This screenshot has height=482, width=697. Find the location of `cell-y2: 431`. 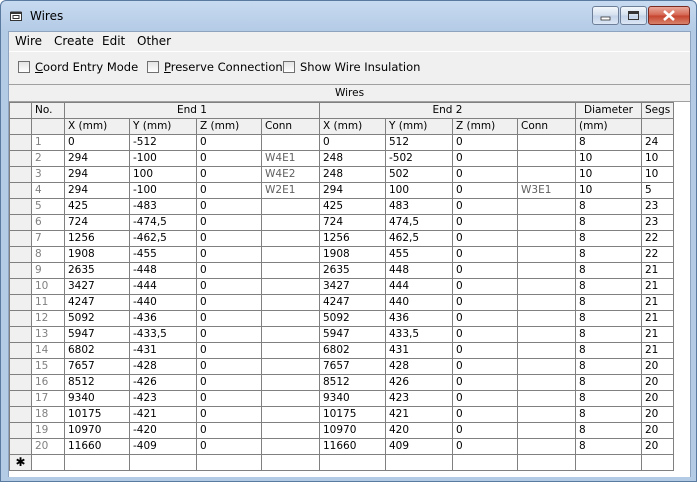

cell-y2: 431 is located at coordinates (419, 350).